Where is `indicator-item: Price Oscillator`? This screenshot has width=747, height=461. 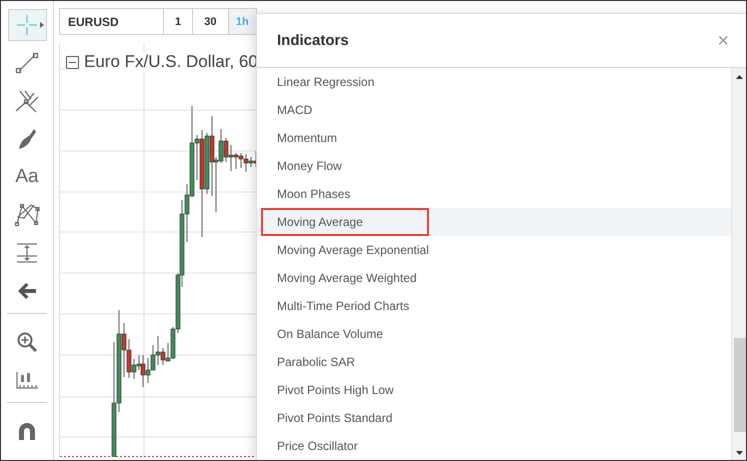
indicator-item: Price Oscillator is located at coordinates (494, 446).